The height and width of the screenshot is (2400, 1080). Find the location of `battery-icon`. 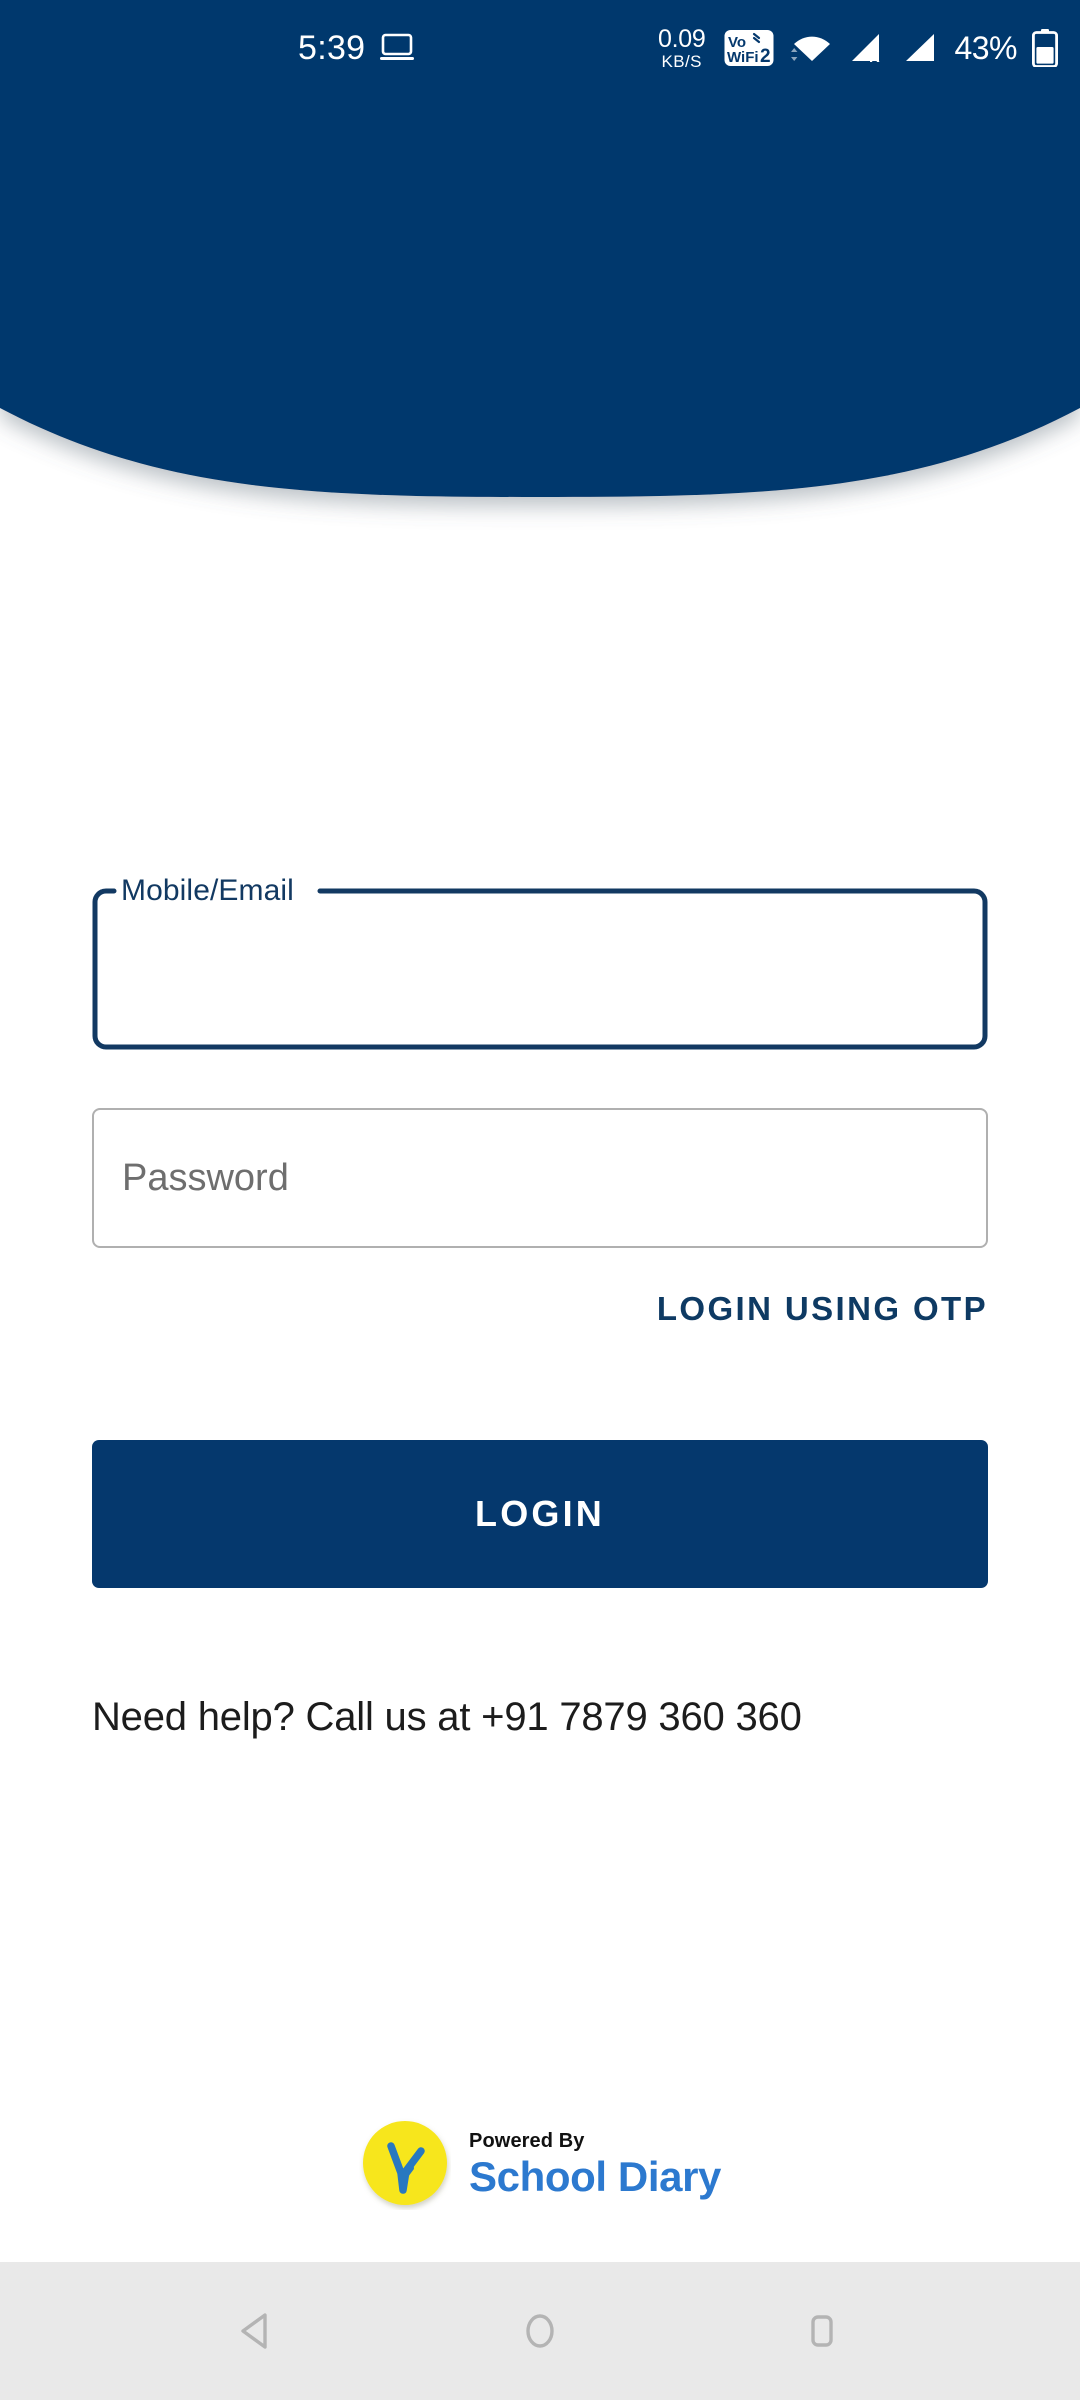

battery-icon is located at coordinates (1045, 48).